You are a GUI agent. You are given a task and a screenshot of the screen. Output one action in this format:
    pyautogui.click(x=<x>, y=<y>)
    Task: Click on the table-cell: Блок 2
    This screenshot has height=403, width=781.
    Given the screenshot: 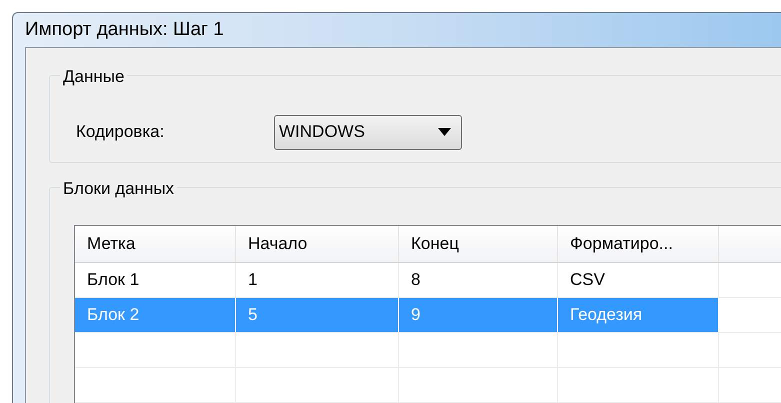 What is the action you would take?
    pyautogui.click(x=155, y=315)
    